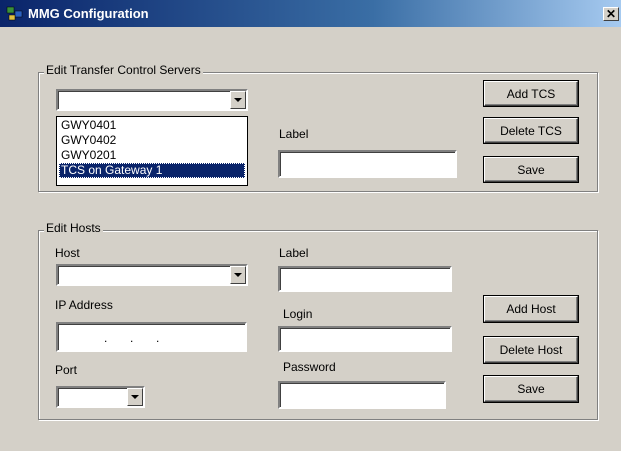 The width and height of the screenshot is (621, 451). Describe the element at coordinates (152, 275) in the screenshot. I see `host-dropdown` at that location.